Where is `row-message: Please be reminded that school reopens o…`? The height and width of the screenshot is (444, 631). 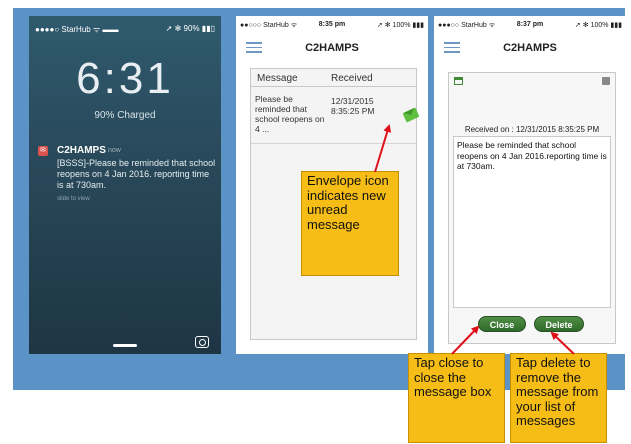 row-message: Please be reminded that school reopens o… is located at coordinates (290, 114).